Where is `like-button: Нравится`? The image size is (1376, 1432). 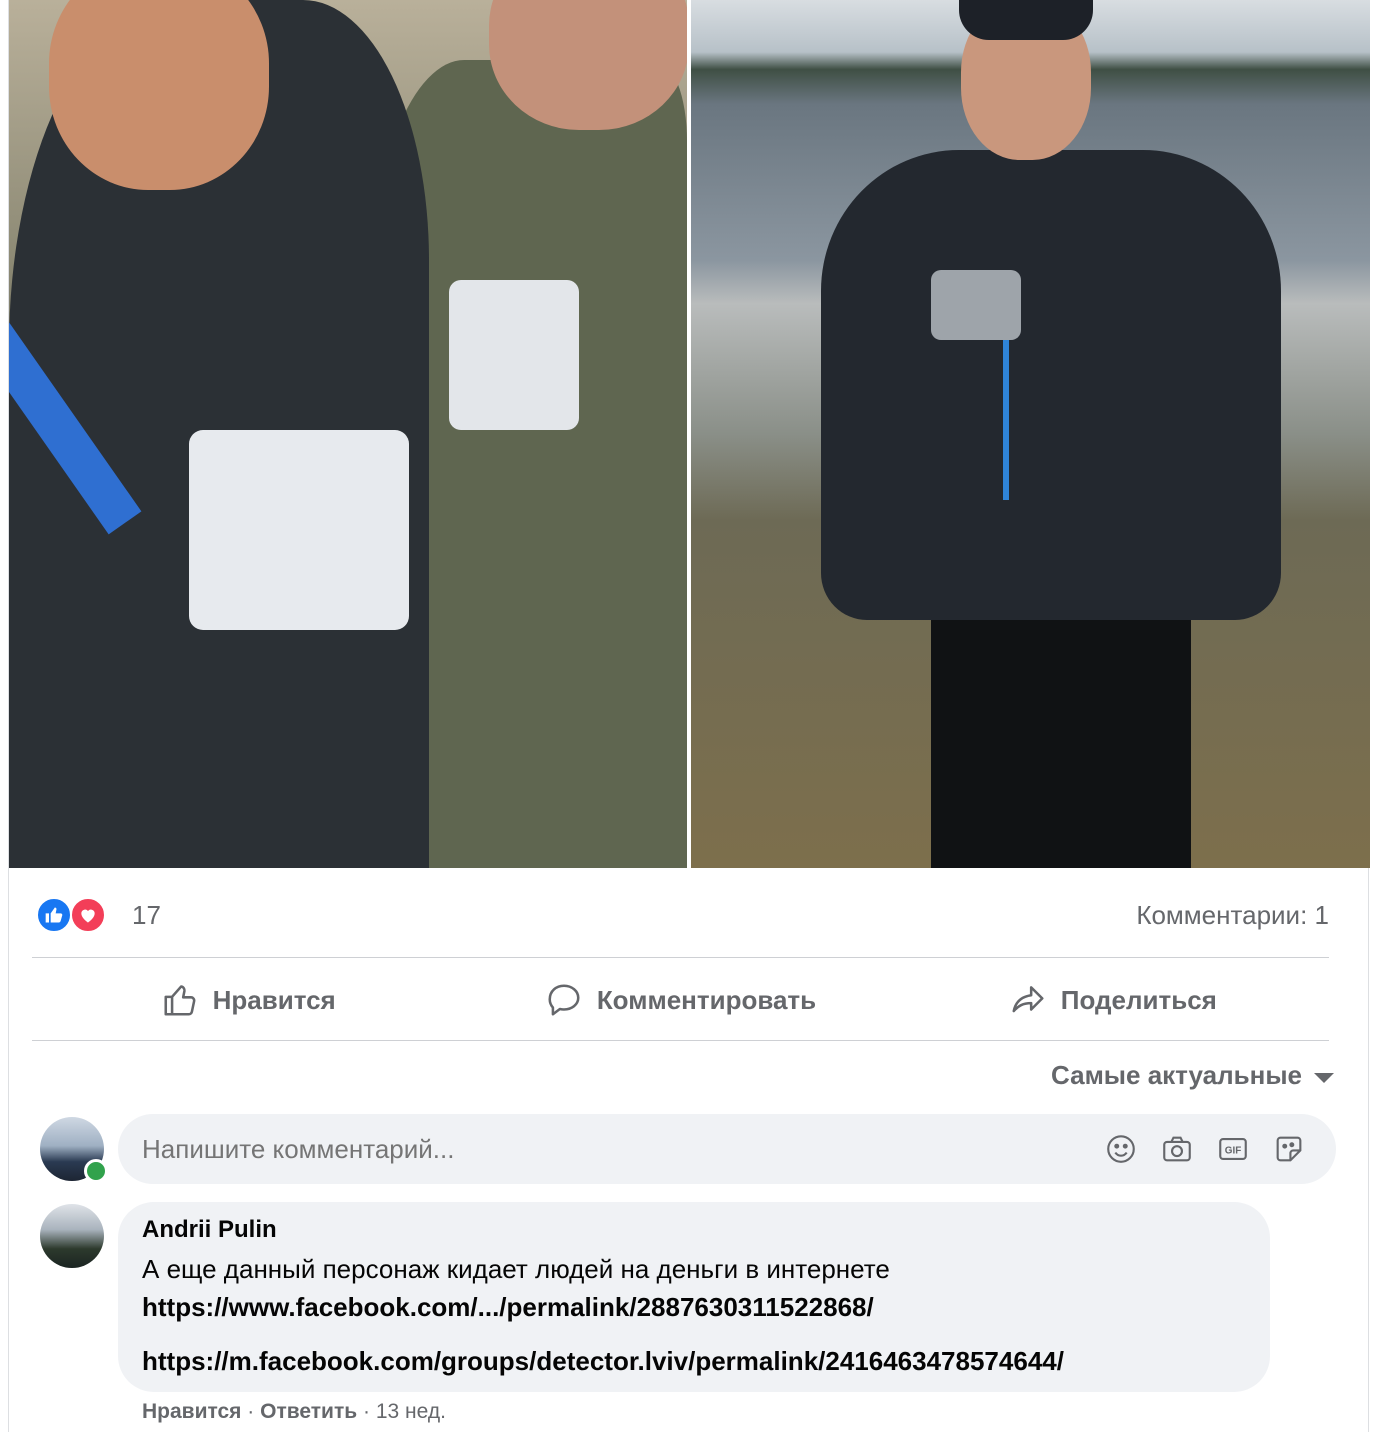 like-button: Нравится is located at coordinates (248, 1000).